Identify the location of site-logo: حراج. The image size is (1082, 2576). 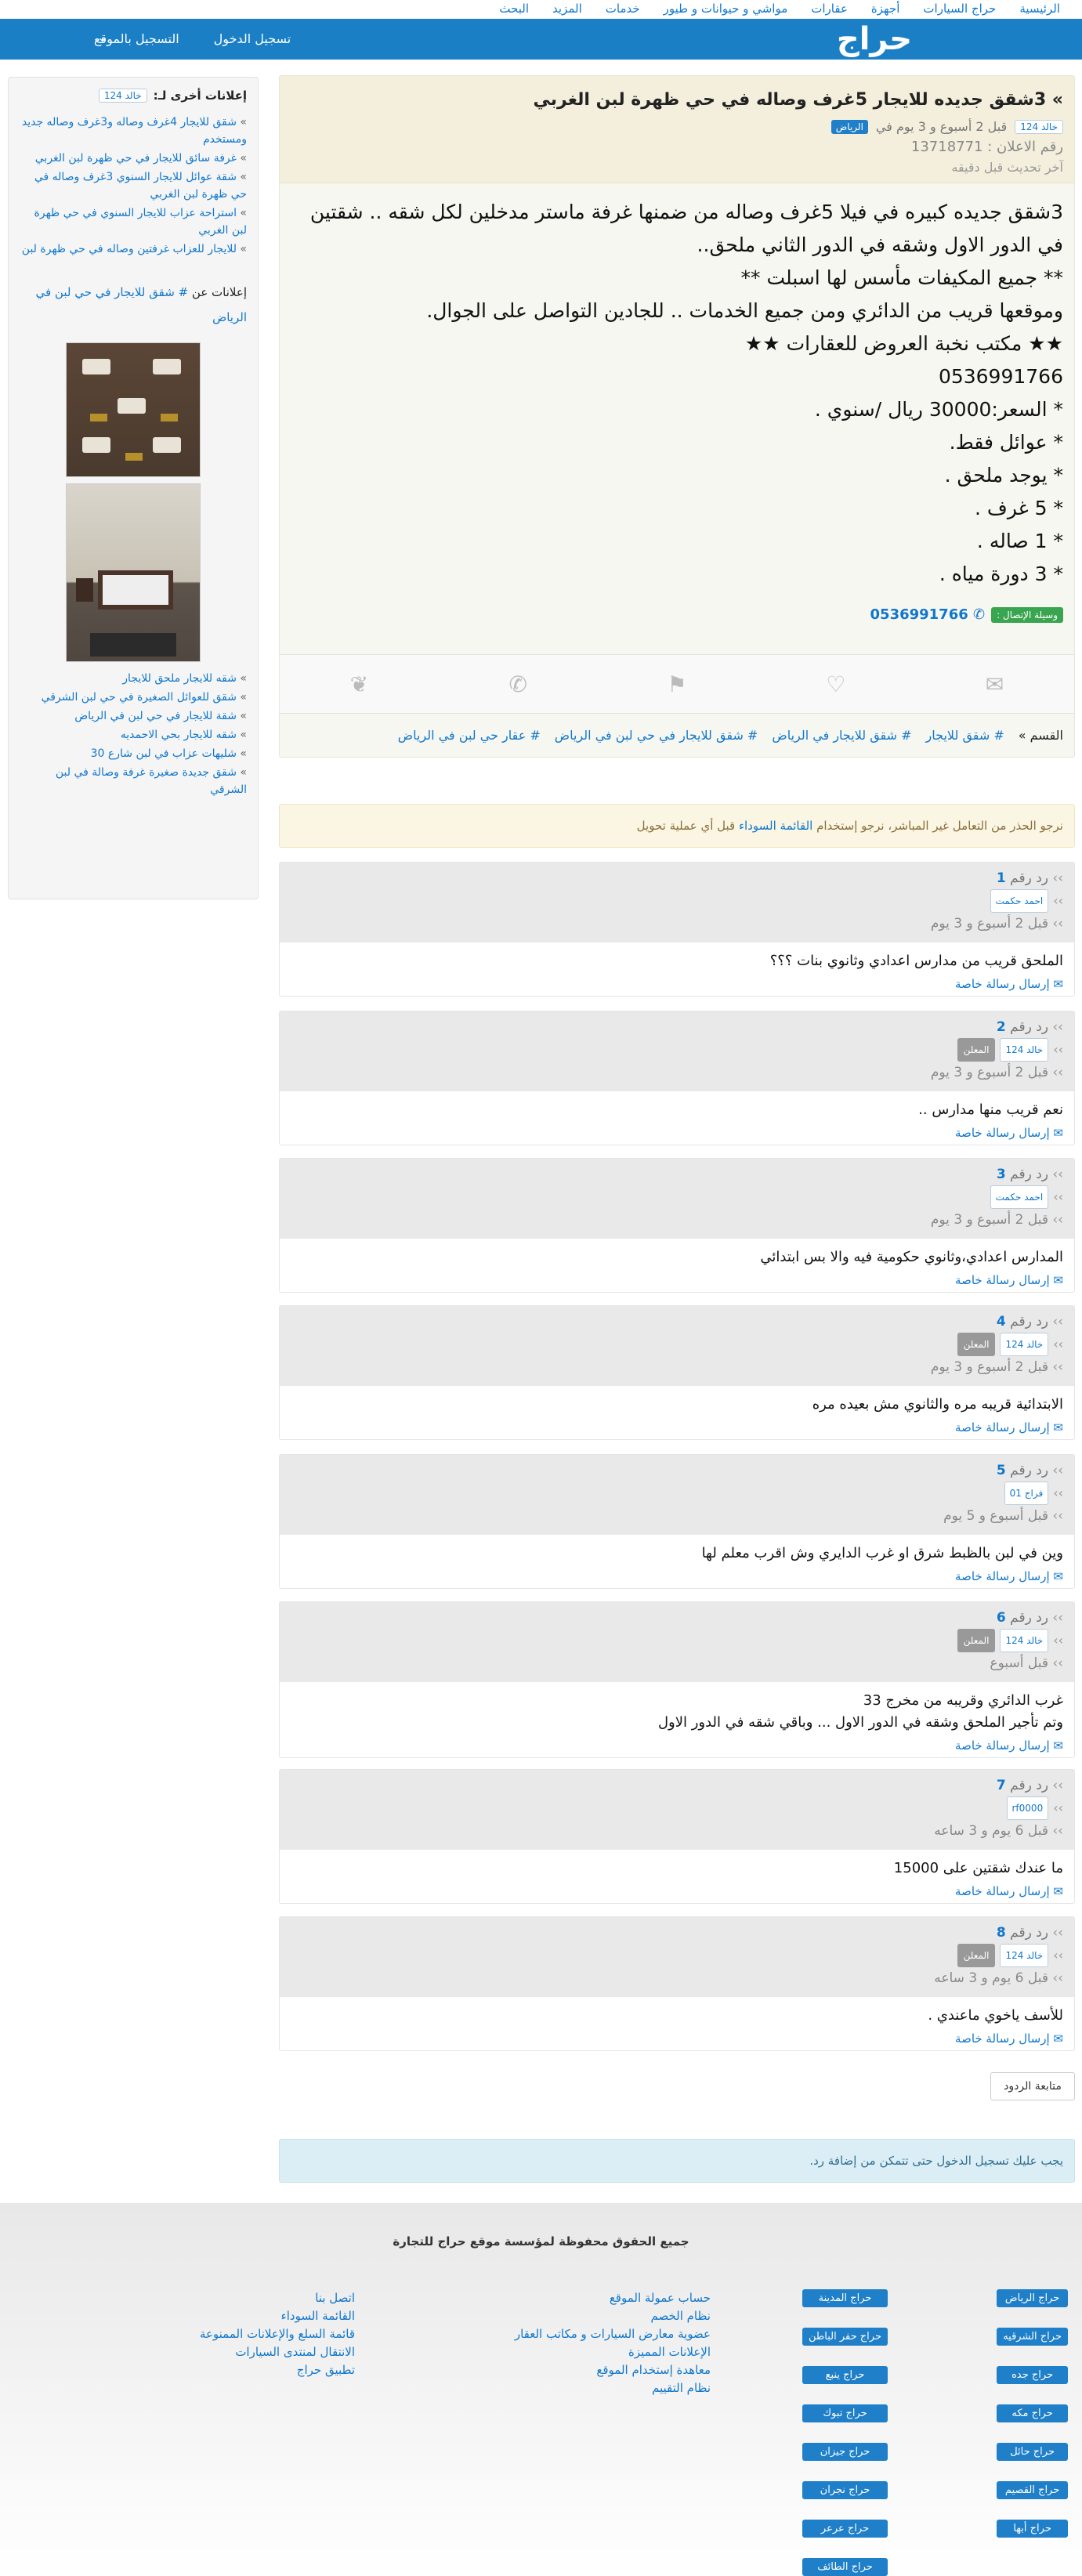
(875, 39).